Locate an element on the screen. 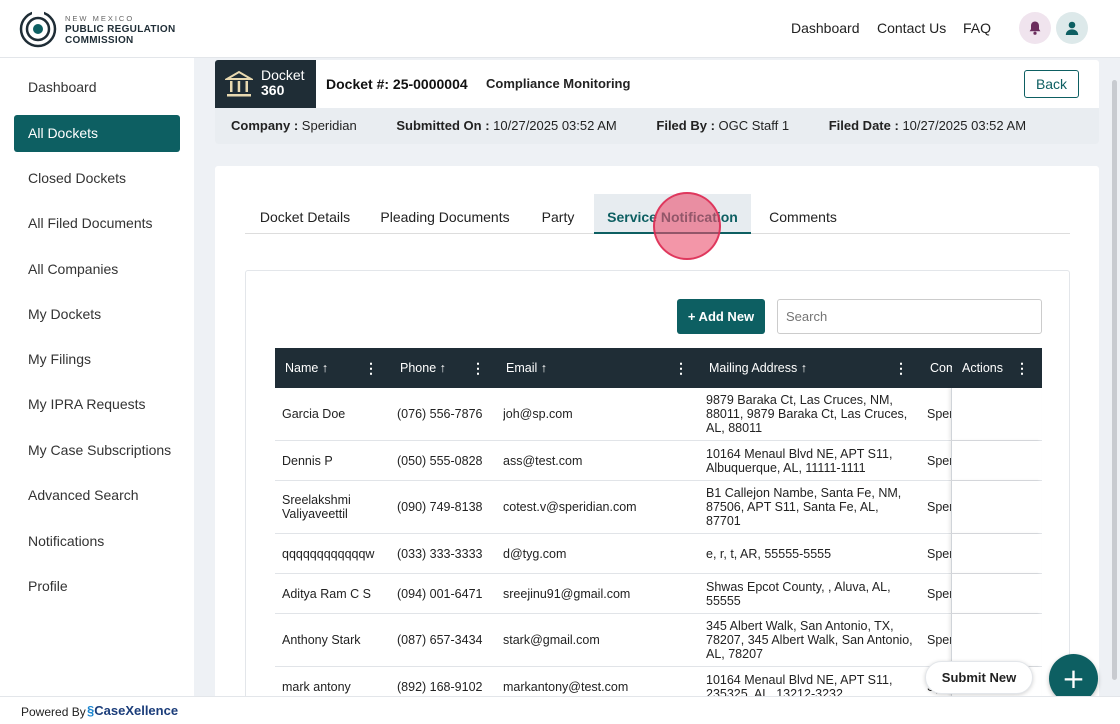 This screenshot has width=1120, height=724. page-scrollbar is located at coordinates (1114, 378).